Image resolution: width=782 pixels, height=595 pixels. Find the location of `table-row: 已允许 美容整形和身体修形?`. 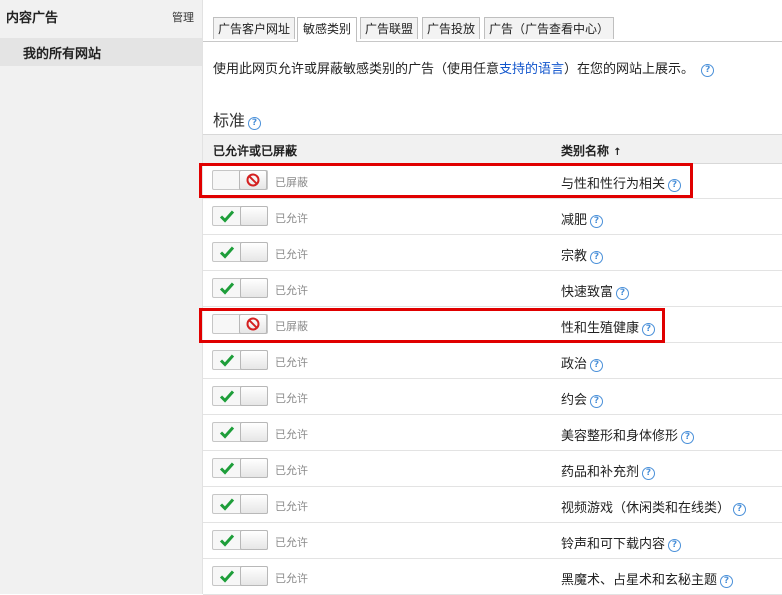

table-row: 已允许 美容整形和身体修形? is located at coordinates (492, 433).